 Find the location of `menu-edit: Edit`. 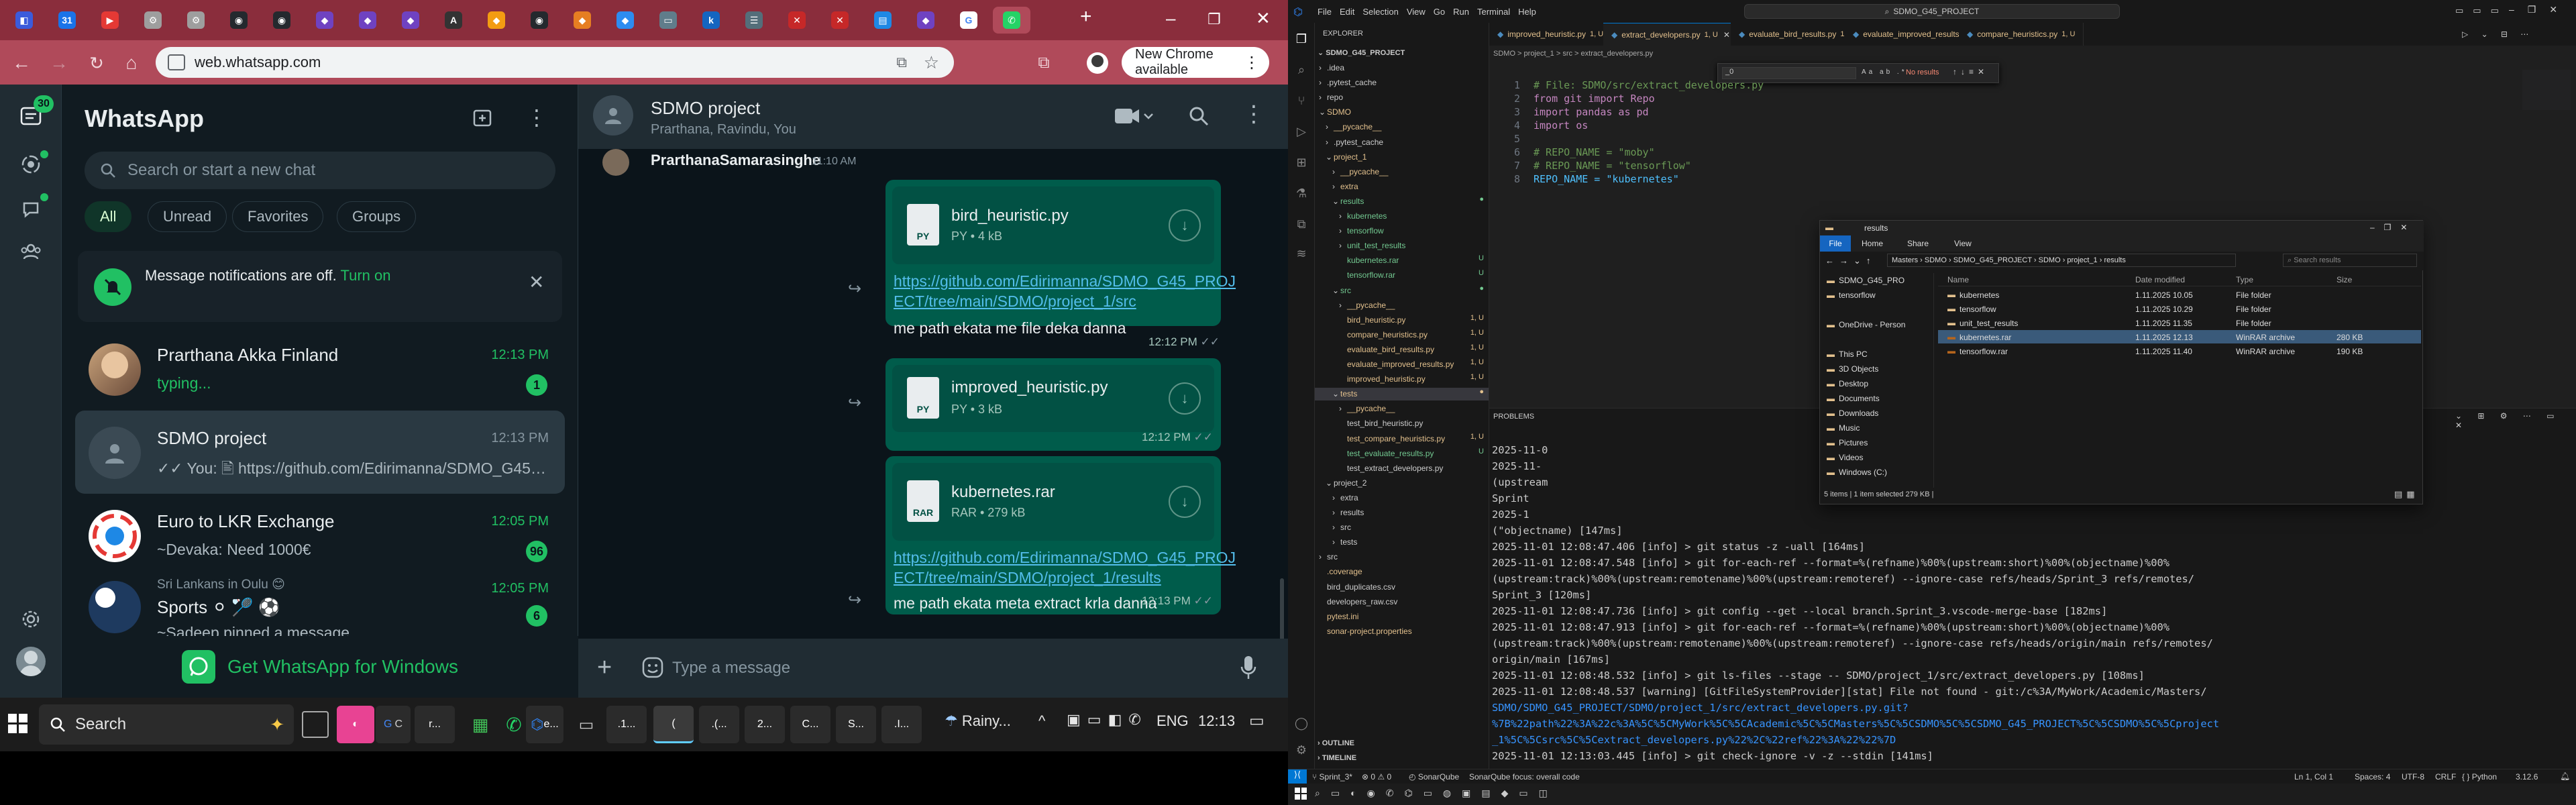

menu-edit: Edit is located at coordinates (1347, 12).